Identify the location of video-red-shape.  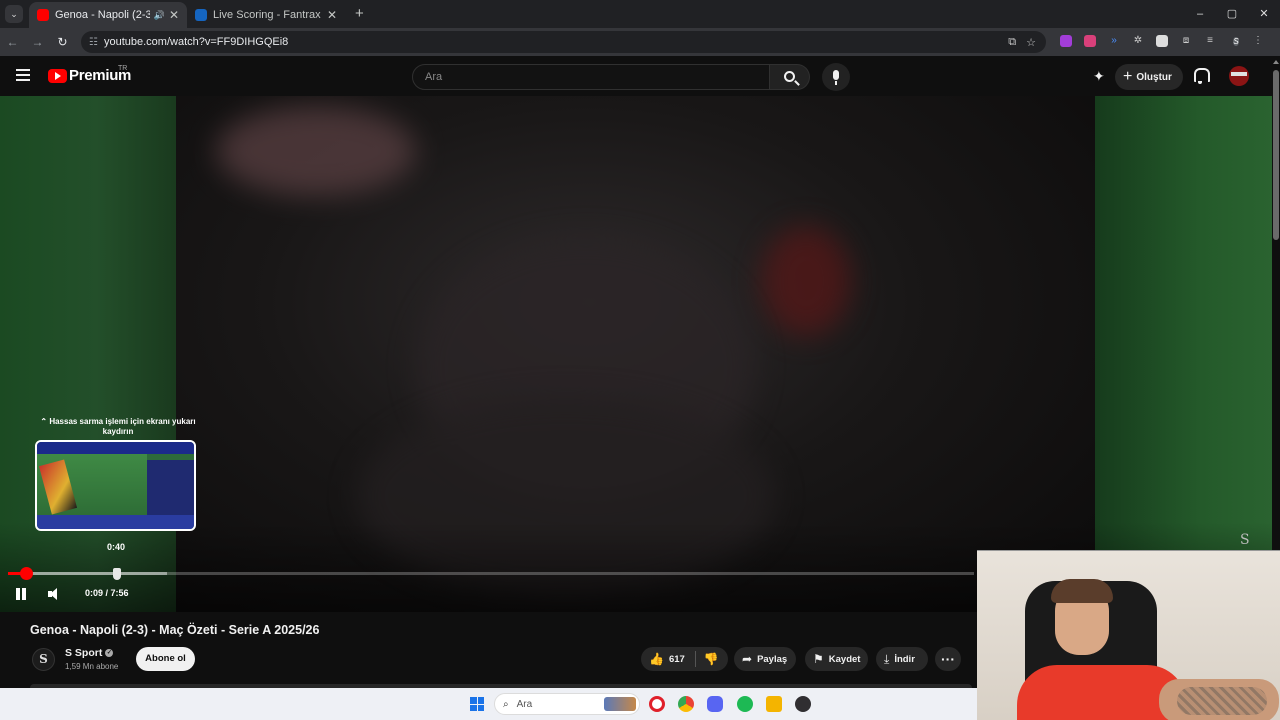
(806, 281).